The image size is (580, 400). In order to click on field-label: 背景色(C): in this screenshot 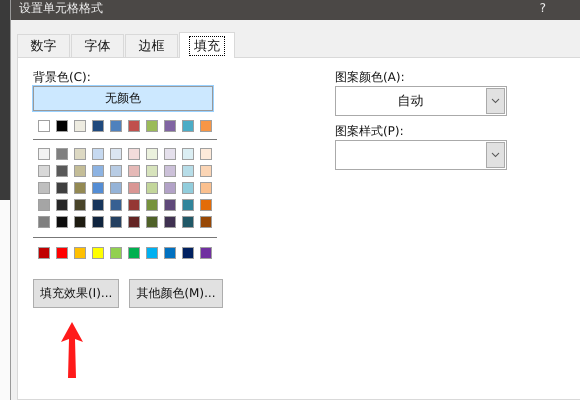, I will do `click(62, 77)`.